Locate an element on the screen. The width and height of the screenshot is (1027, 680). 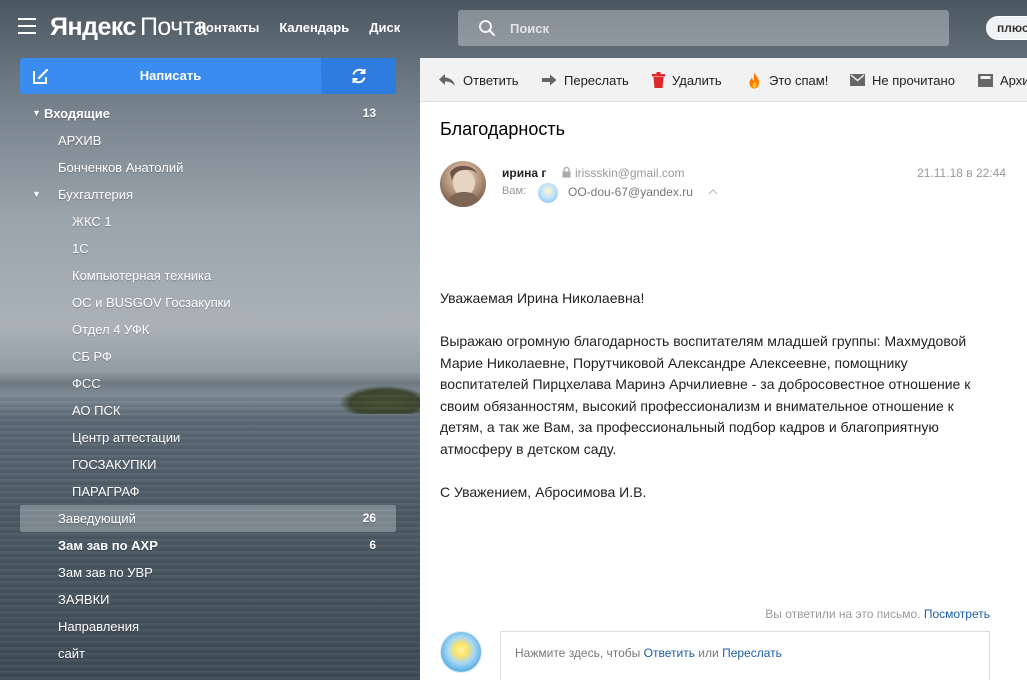
refresh-button is located at coordinates (359, 76).